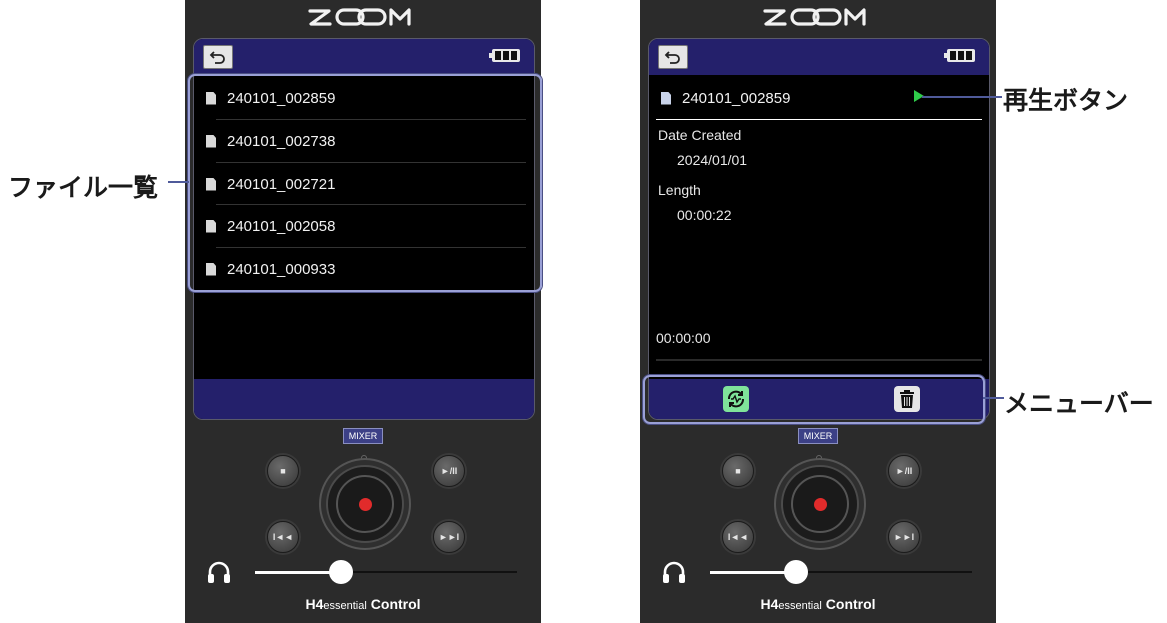 The height and width of the screenshot is (623, 1167). What do you see at coordinates (365, 183) in the screenshot?
I see `file-list-highlight` at bounding box center [365, 183].